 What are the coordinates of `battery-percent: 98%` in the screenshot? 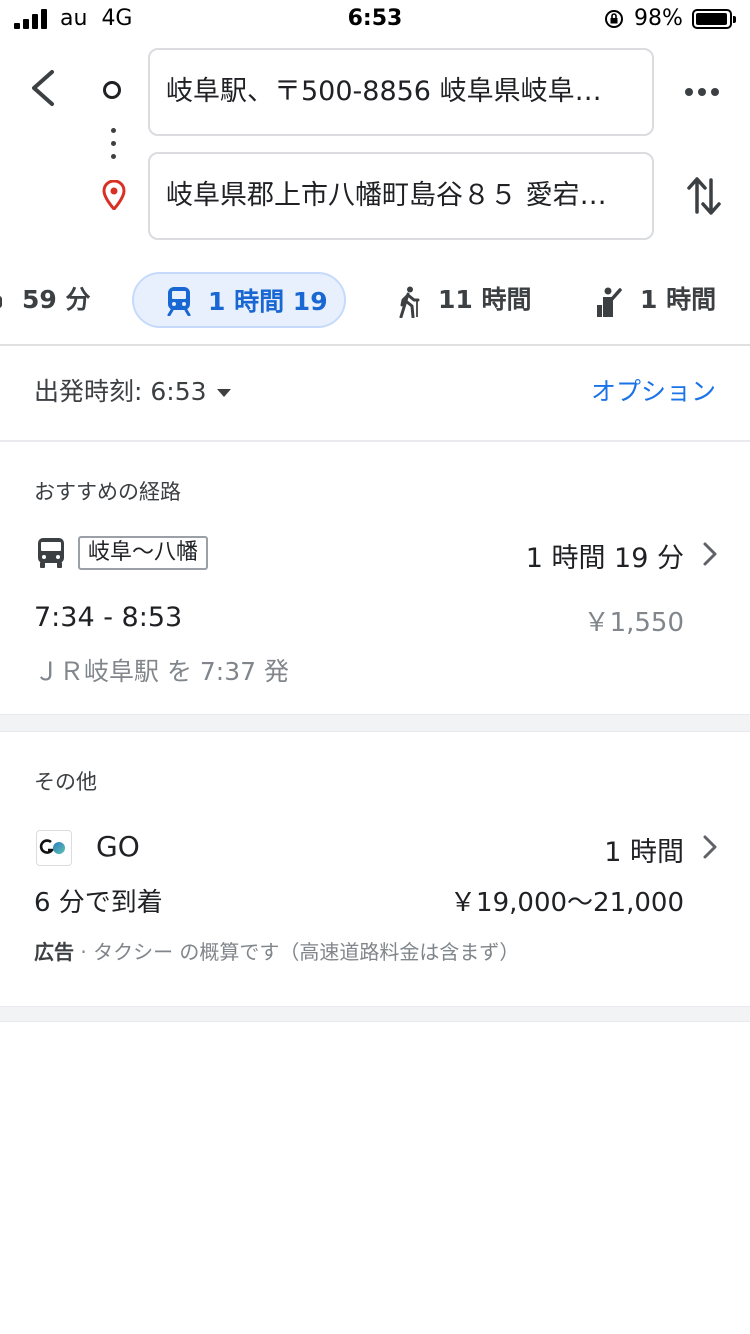 It's located at (658, 18).